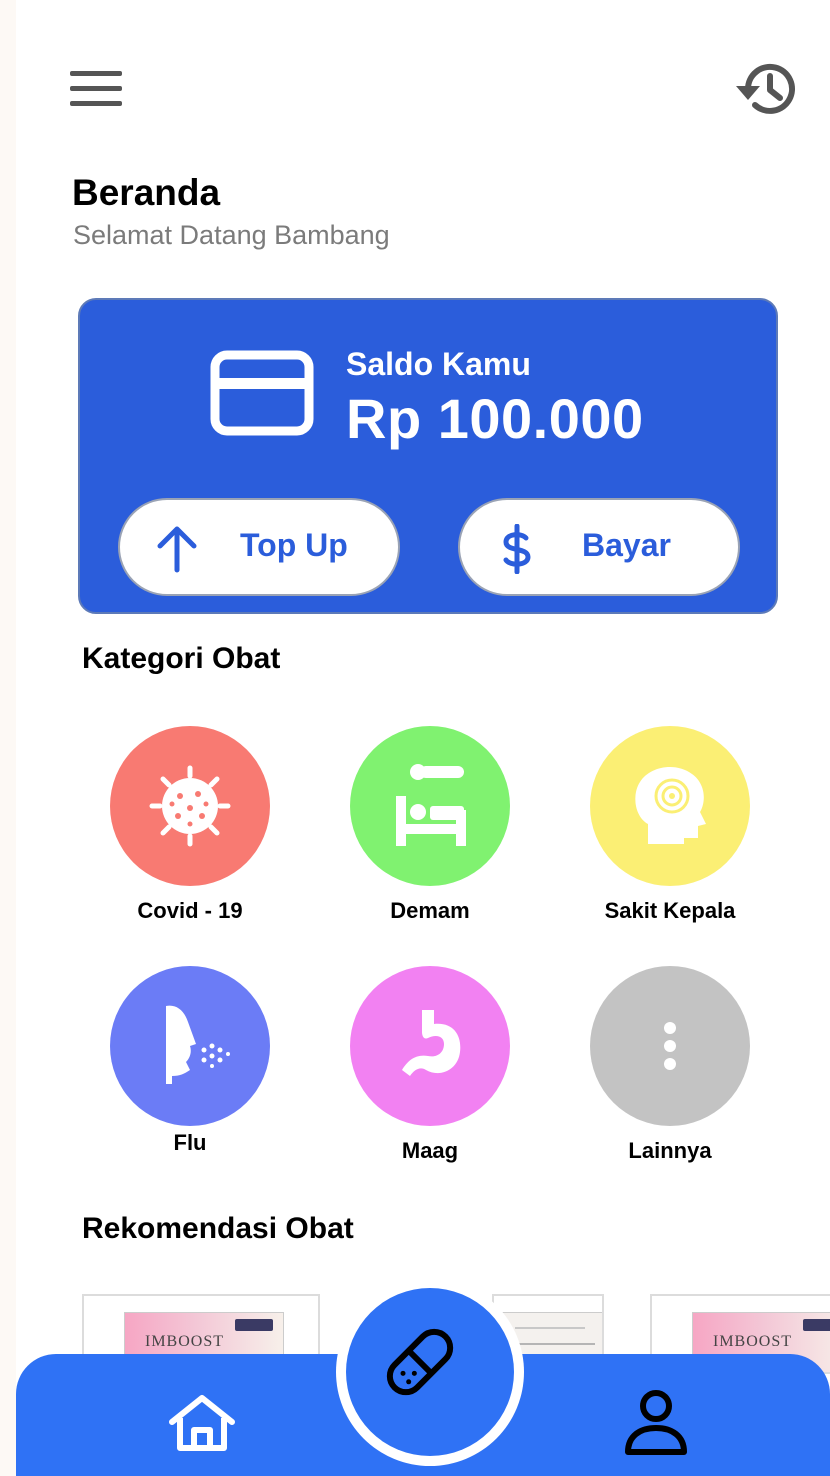 The image size is (830, 1476). What do you see at coordinates (670, 910) in the screenshot?
I see `category-label: Sakit Kepala` at bounding box center [670, 910].